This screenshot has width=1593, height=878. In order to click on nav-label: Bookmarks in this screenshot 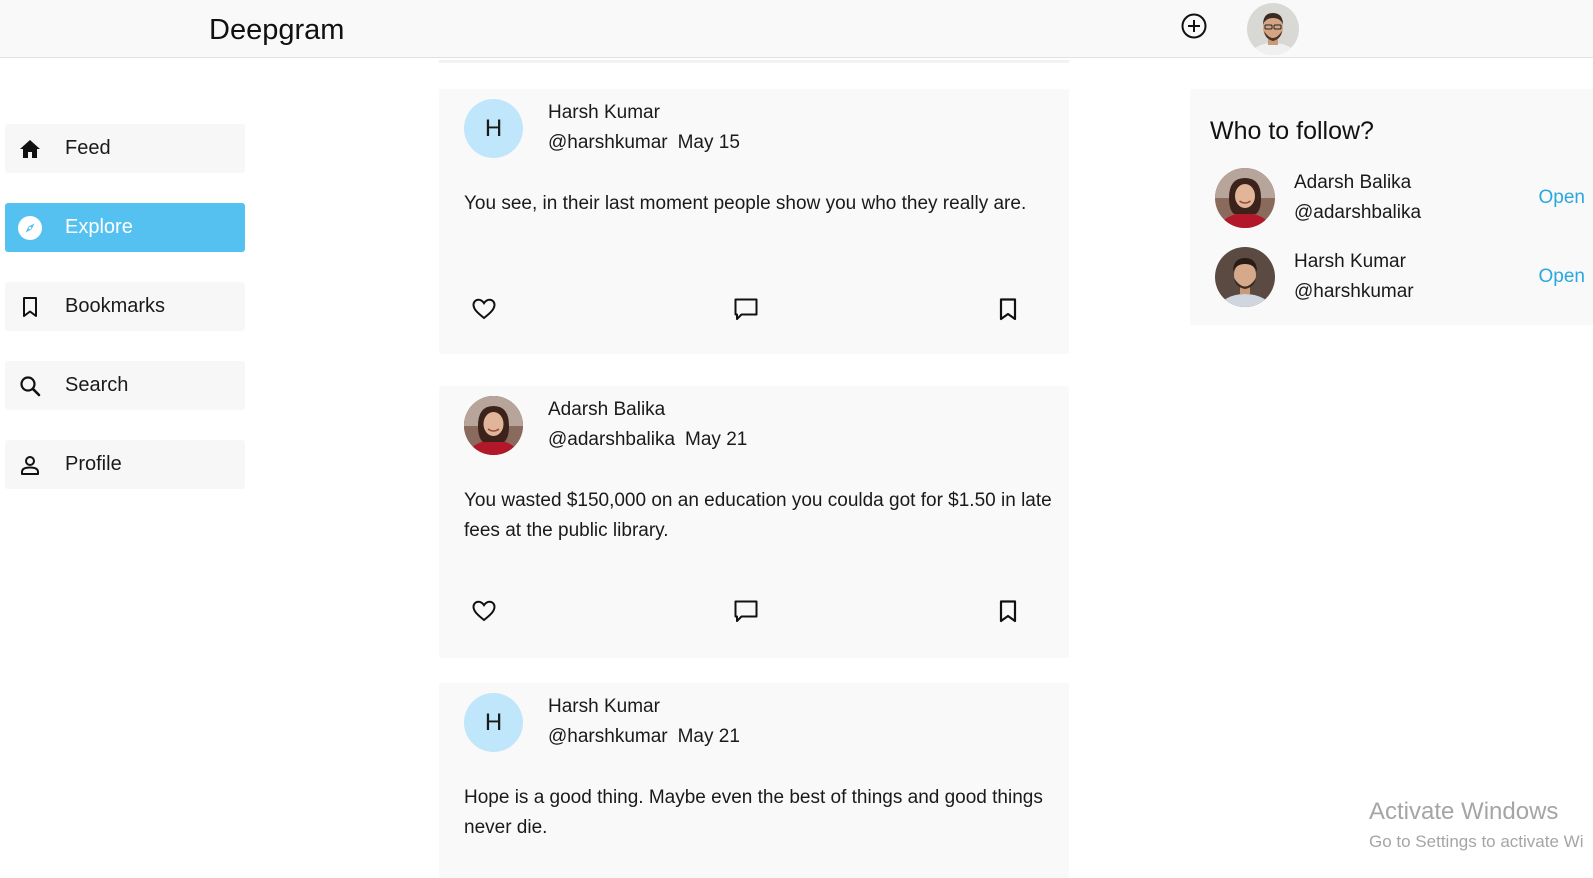, I will do `click(115, 306)`.